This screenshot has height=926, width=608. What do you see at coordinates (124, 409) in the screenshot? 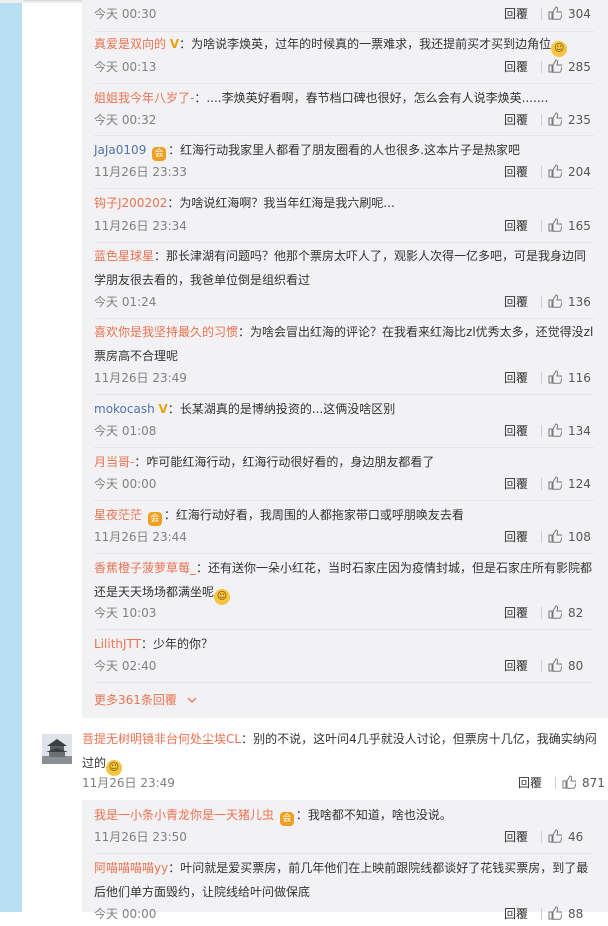
I see `reply-author: mokocash` at bounding box center [124, 409].